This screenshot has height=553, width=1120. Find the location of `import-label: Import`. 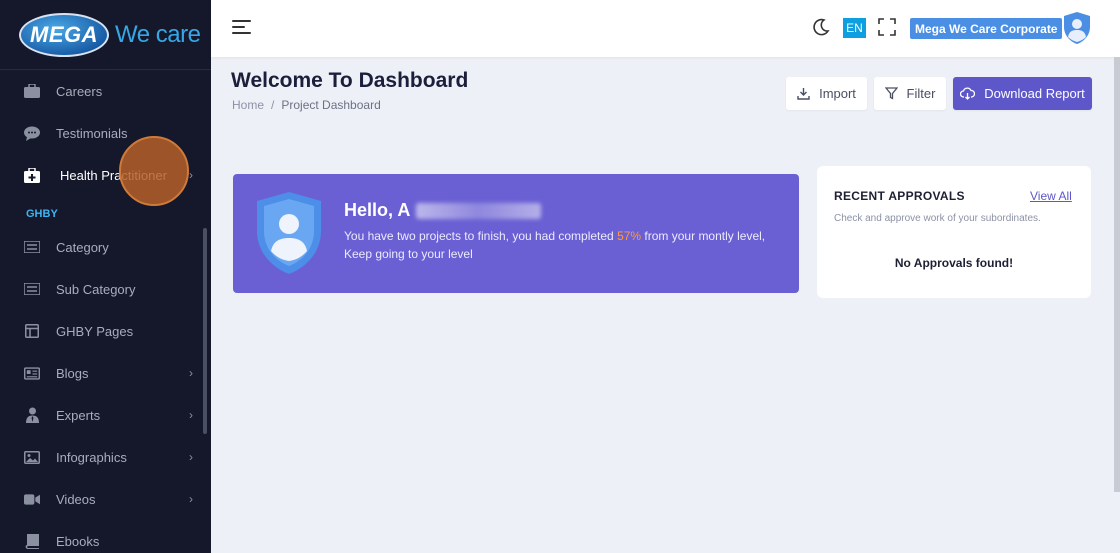

import-label: Import is located at coordinates (837, 93).